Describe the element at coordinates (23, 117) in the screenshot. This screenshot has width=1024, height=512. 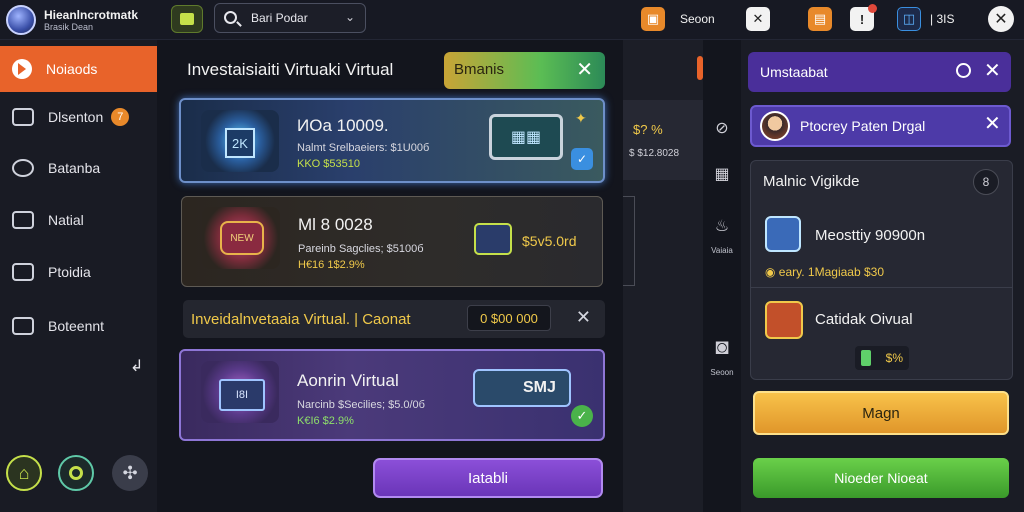
I see `list-icon` at that location.